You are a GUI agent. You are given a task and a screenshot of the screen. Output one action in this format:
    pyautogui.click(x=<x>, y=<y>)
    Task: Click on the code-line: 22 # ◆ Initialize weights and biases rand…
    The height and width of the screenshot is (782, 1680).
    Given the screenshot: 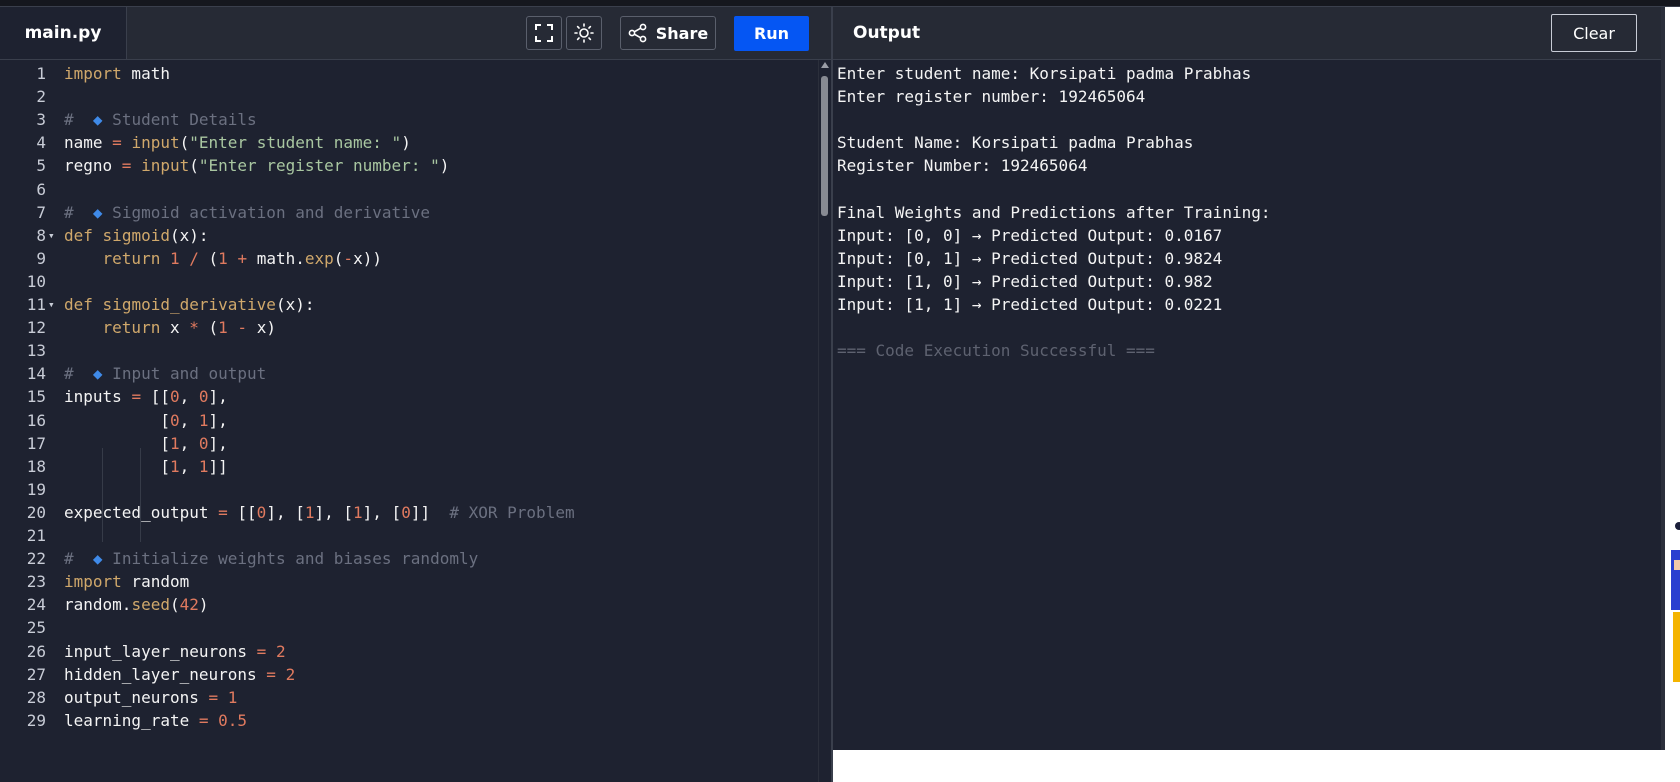 What is the action you would take?
    pyautogui.click(x=410, y=558)
    